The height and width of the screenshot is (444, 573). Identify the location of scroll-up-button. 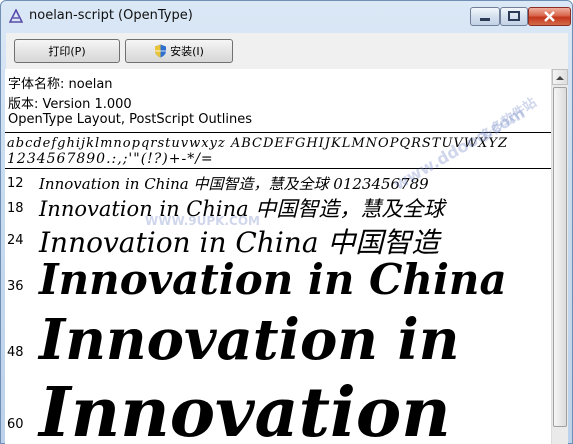
(560, 77).